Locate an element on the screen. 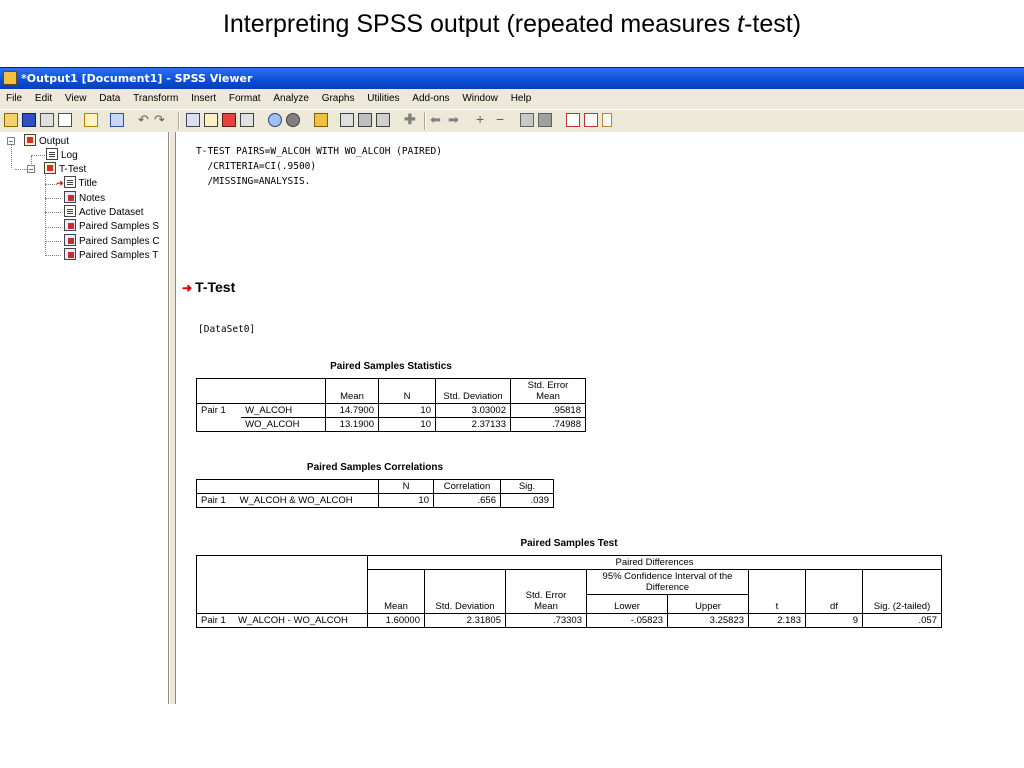 The image size is (1024, 768). tree-item-label: Paired Samples S is located at coordinates (119, 226).